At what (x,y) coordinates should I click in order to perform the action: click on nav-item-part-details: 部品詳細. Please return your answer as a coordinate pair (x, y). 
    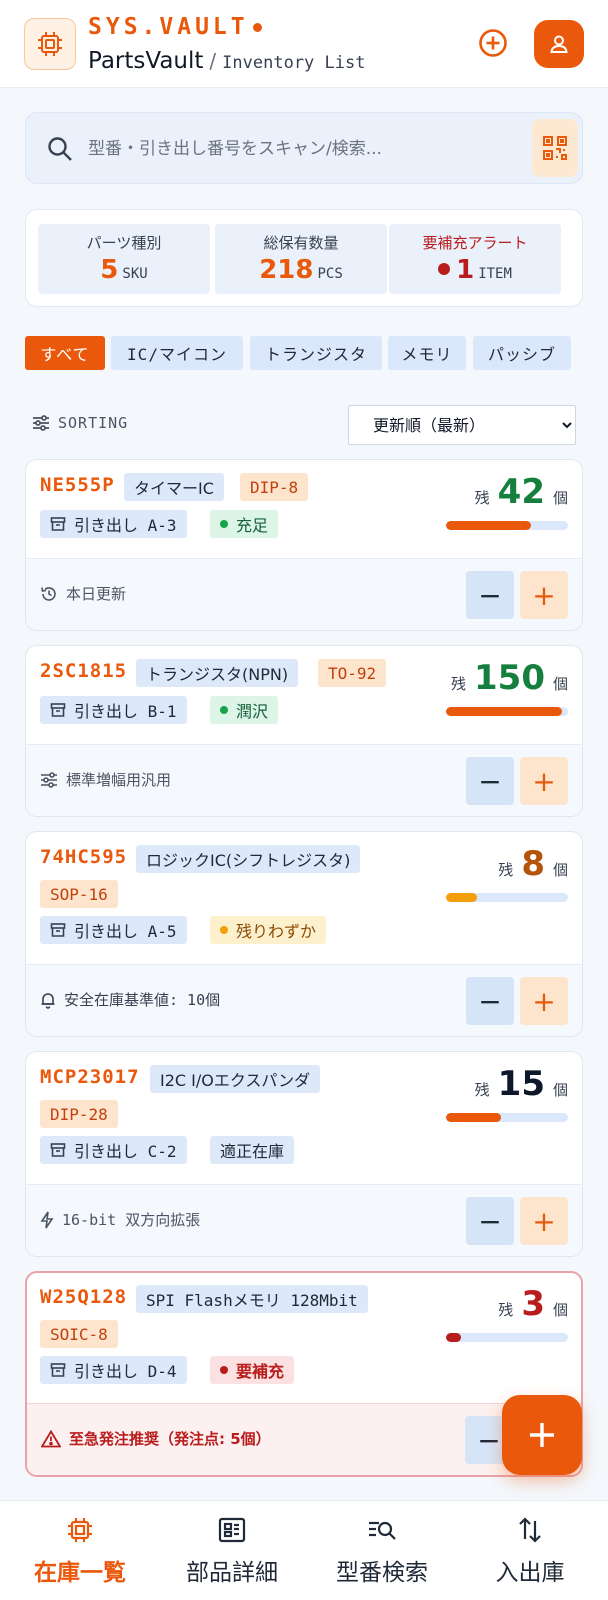
    Looking at the image, I should click on (232, 1551).